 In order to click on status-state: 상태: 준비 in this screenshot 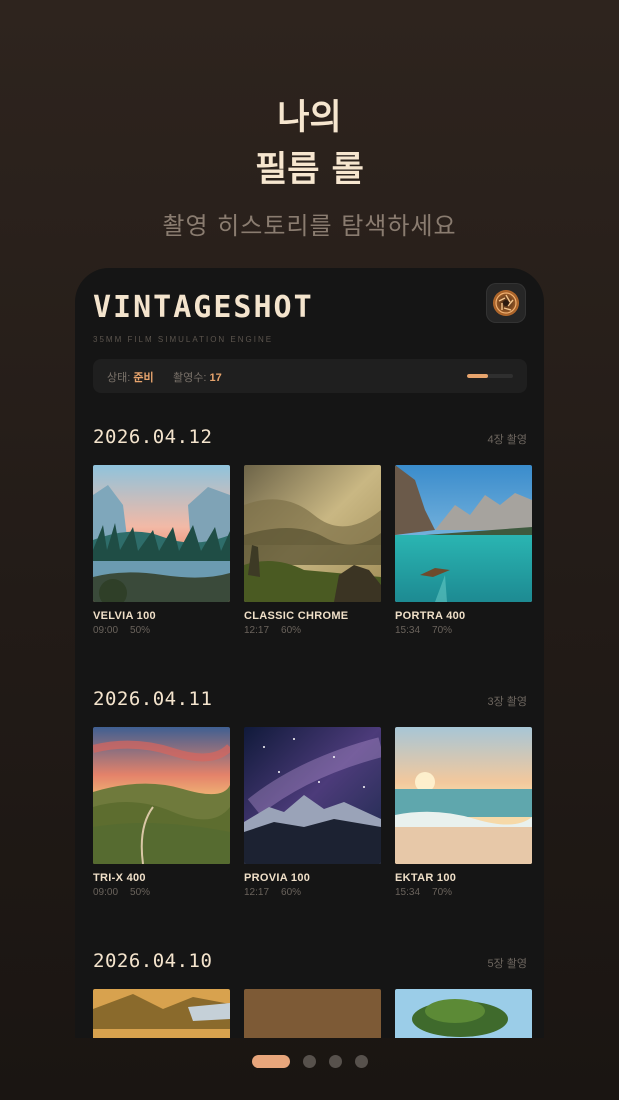, I will do `click(130, 377)`.